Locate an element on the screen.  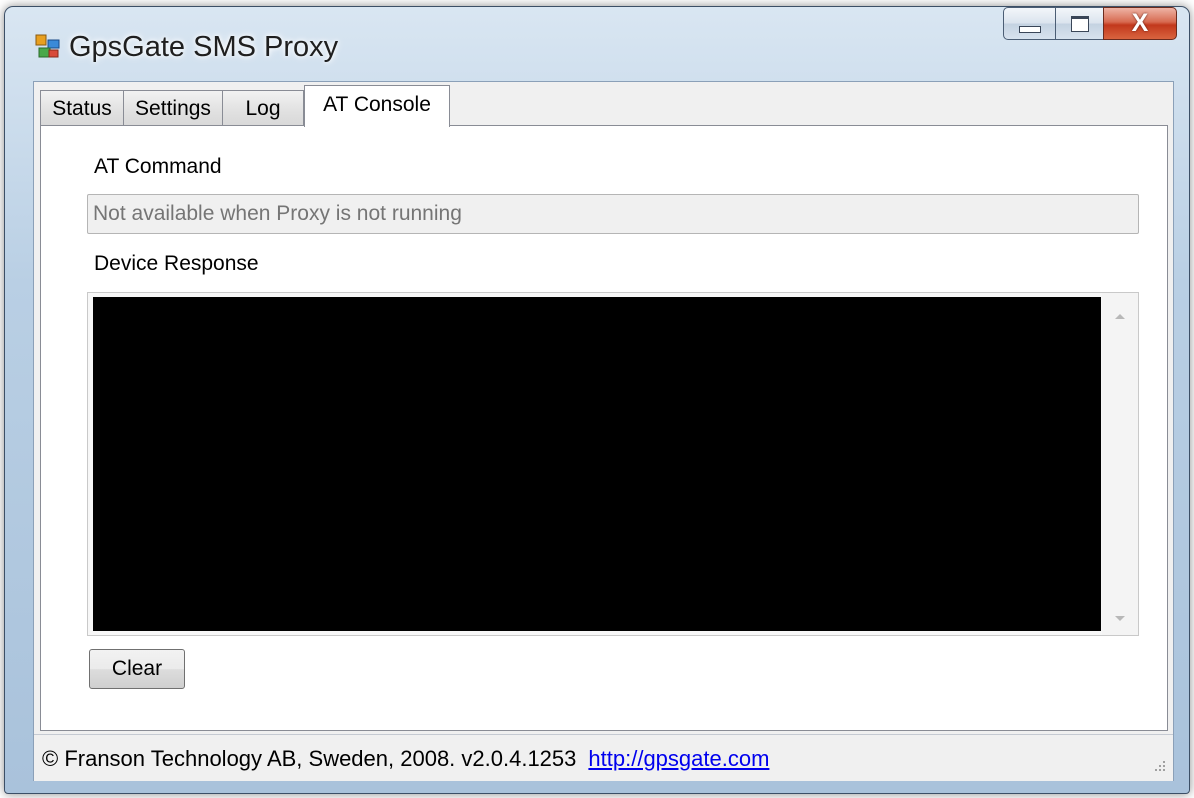
app-icon is located at coordinates (47, 46).